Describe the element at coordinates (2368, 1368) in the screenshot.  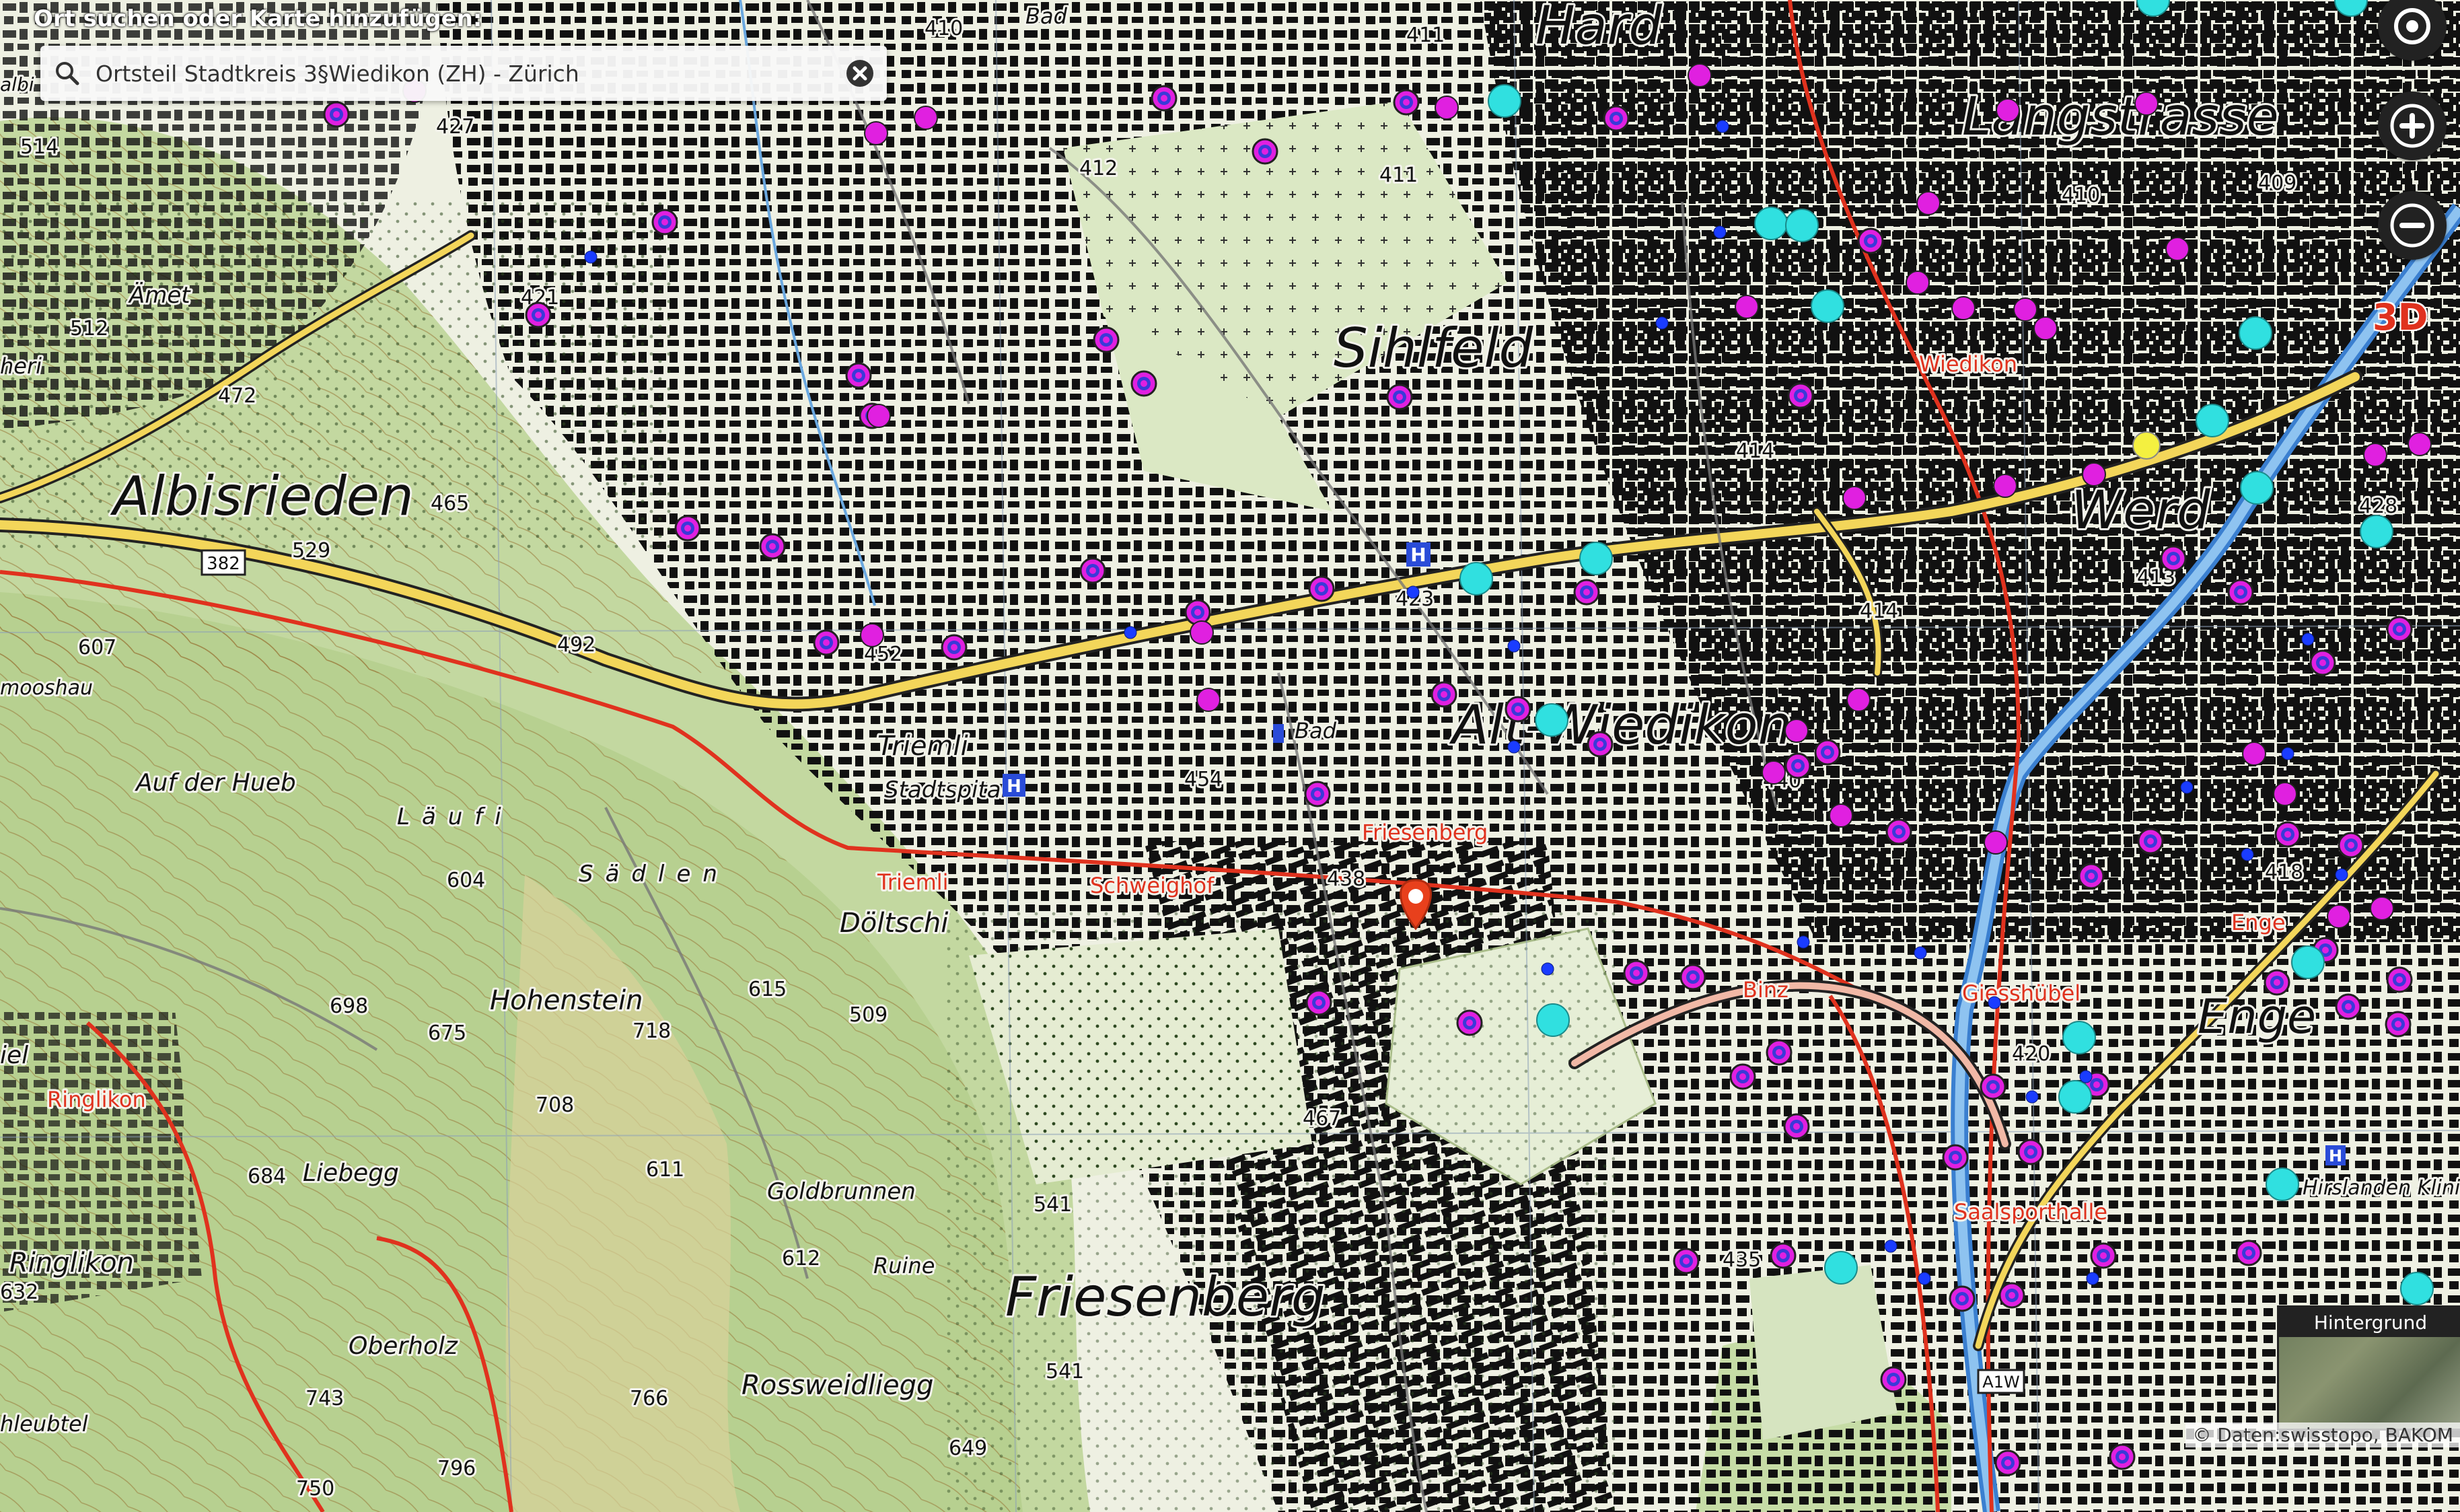
I see `background-switcher: Hintergrund` at that location.